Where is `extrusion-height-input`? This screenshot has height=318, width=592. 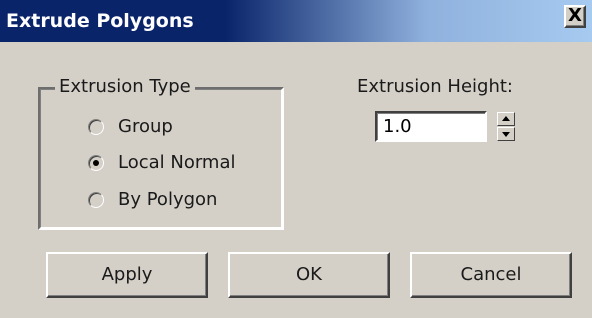 extrusion-height-input is located at coordinates (431, 126).